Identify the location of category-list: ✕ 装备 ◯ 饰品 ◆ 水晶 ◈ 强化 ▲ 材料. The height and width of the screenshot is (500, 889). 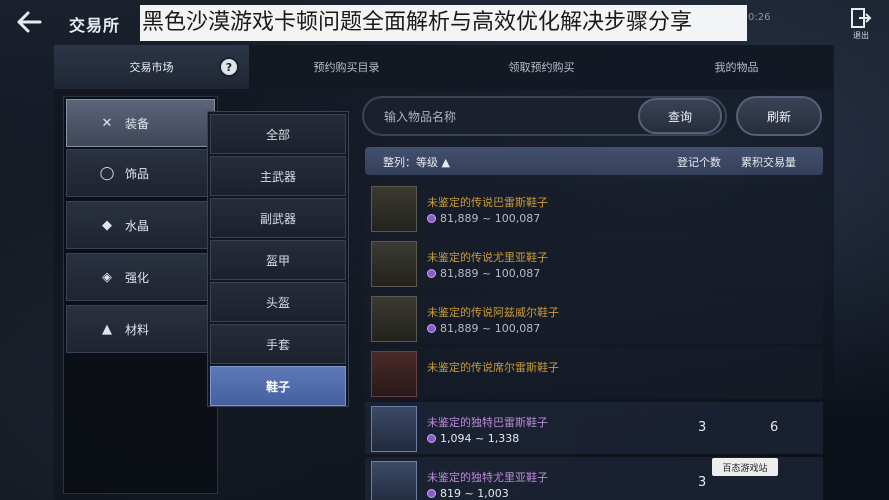
(140, 295).